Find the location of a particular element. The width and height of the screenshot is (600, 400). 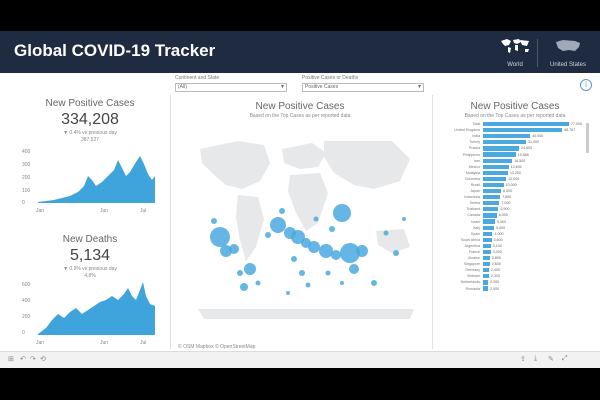

country-list-scrollbar is located at coordinates (587, 138).